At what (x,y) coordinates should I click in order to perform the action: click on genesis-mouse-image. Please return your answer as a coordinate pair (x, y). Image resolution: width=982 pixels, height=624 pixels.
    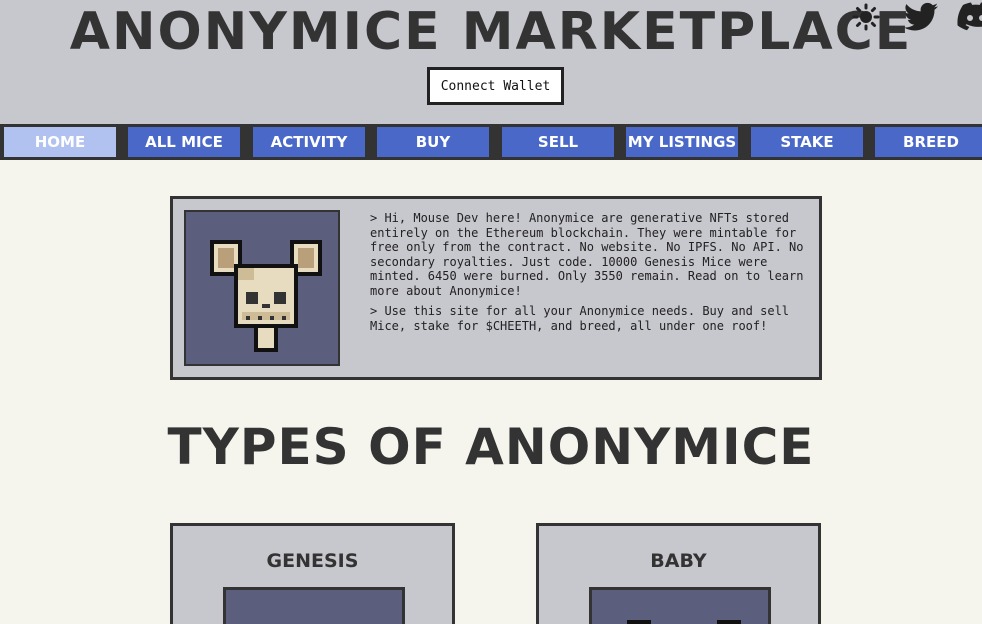
    Looking at the image, I should click on (314, 605).